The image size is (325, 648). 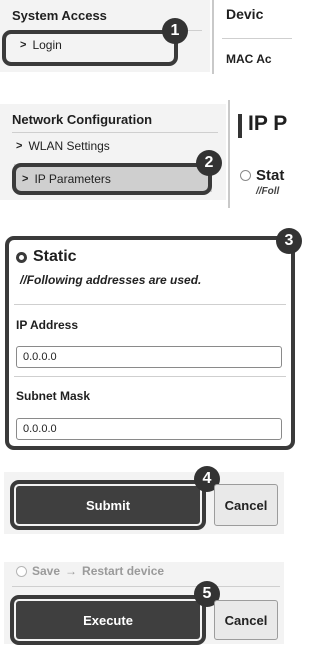 I want to click on static-radio-option: Stat, so click(x=262, y=175).